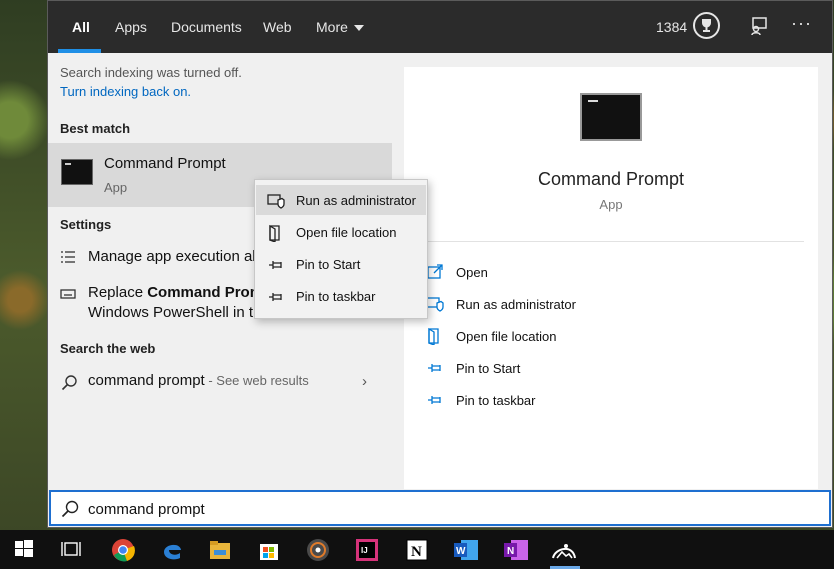 Image resolution: width=834 pixels, height=569 pixels. What do you see at coordinates (364, 381) in the screenshot?
I see `chevron-right-icon: ›` at bounding box center [364, 381].